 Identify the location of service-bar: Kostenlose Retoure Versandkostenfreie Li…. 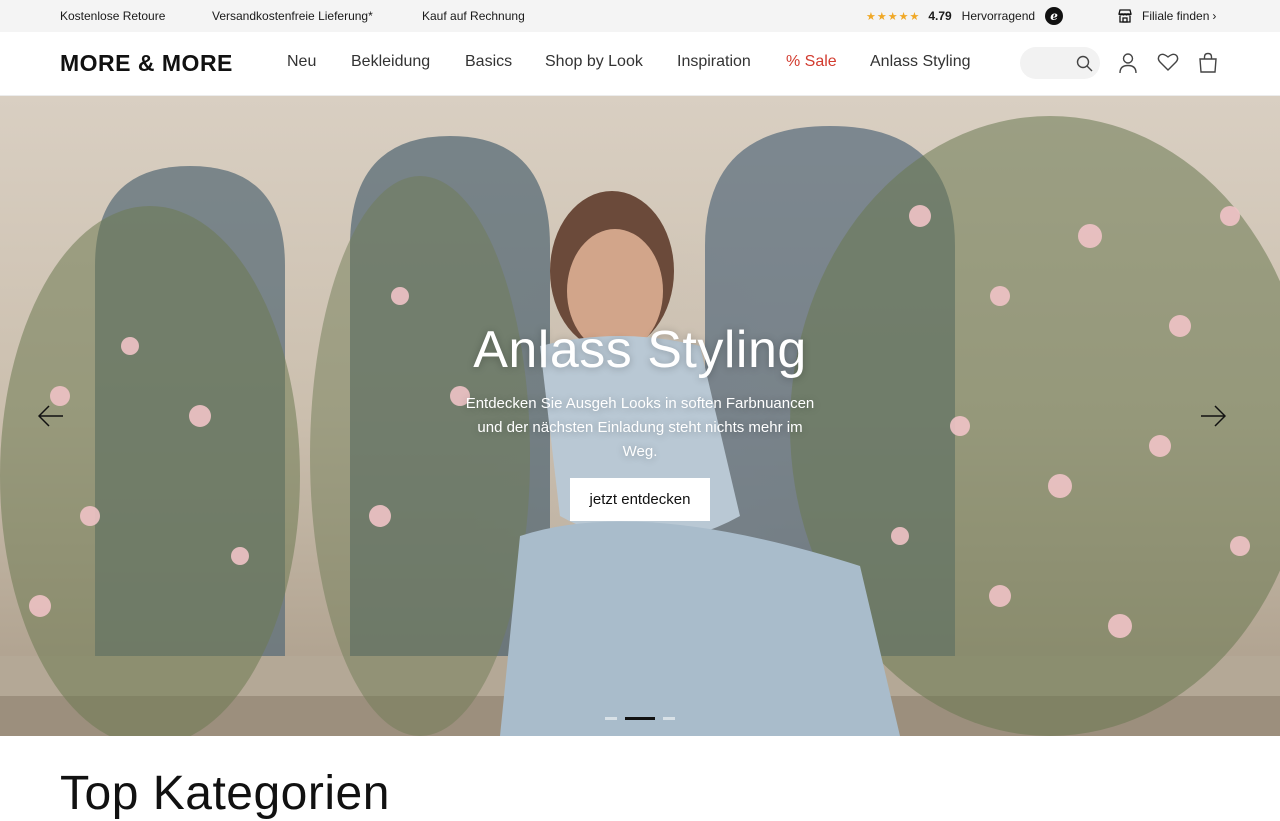
(640, 16).